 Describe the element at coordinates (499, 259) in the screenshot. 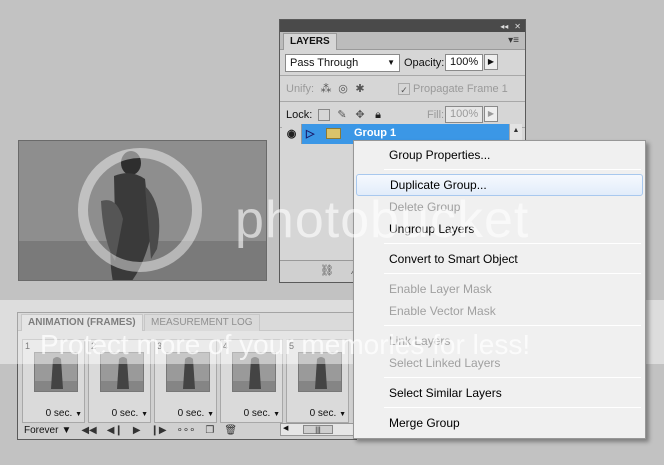

I see `menu-item-convert-smart-object: Convert to Smart Object` at that location.